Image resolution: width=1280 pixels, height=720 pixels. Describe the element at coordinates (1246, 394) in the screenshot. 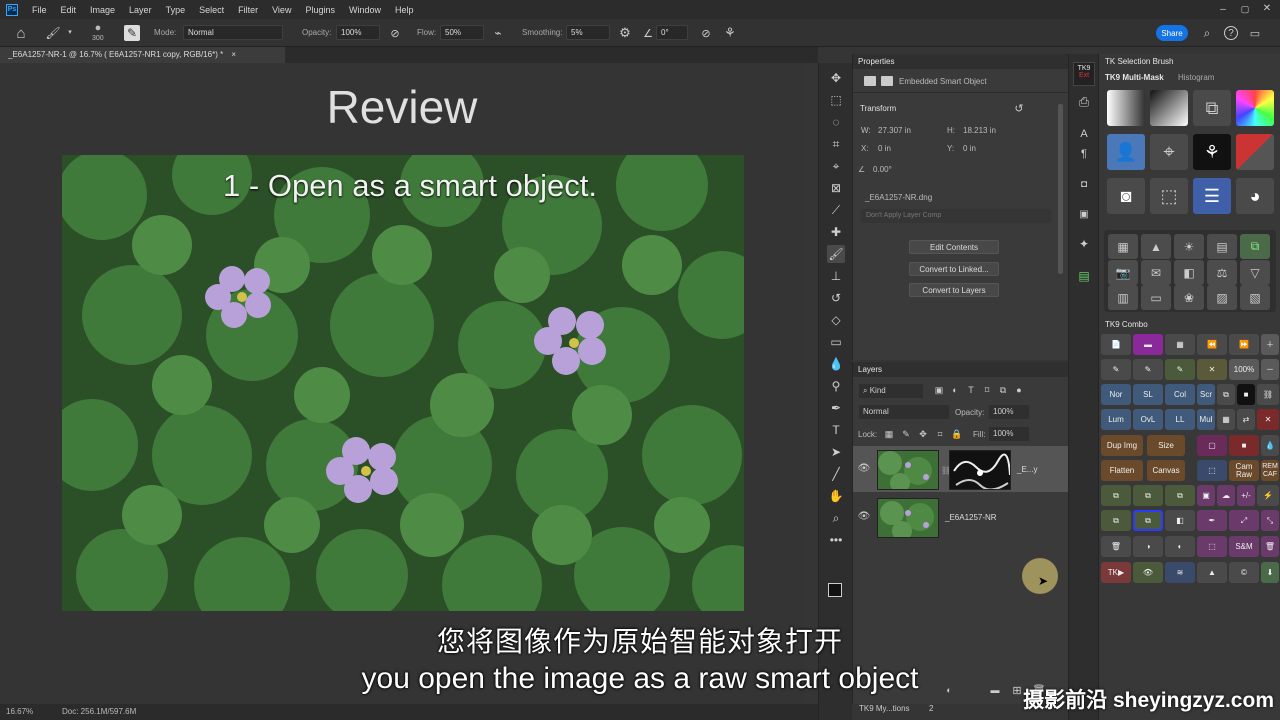

I see `combo-black-button: ■` at that location.